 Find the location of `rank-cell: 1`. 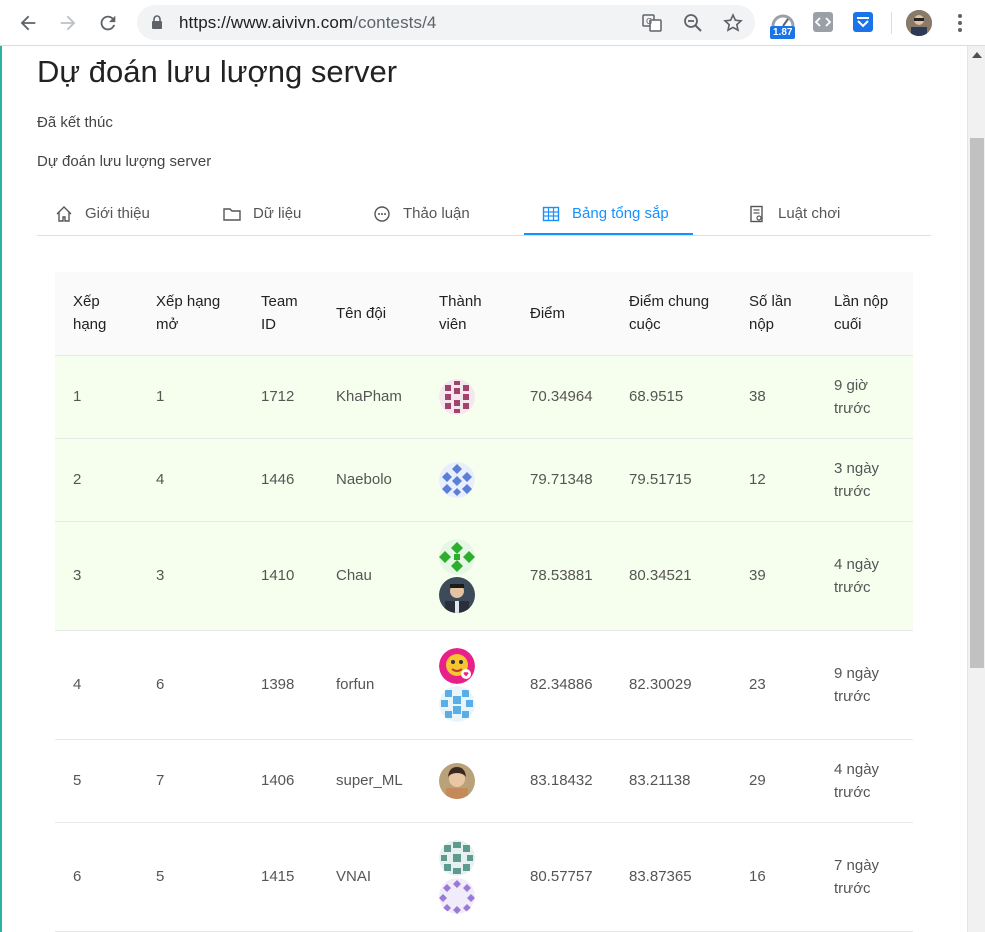

rank-cell: 1 is located at coordinates (96, 397).